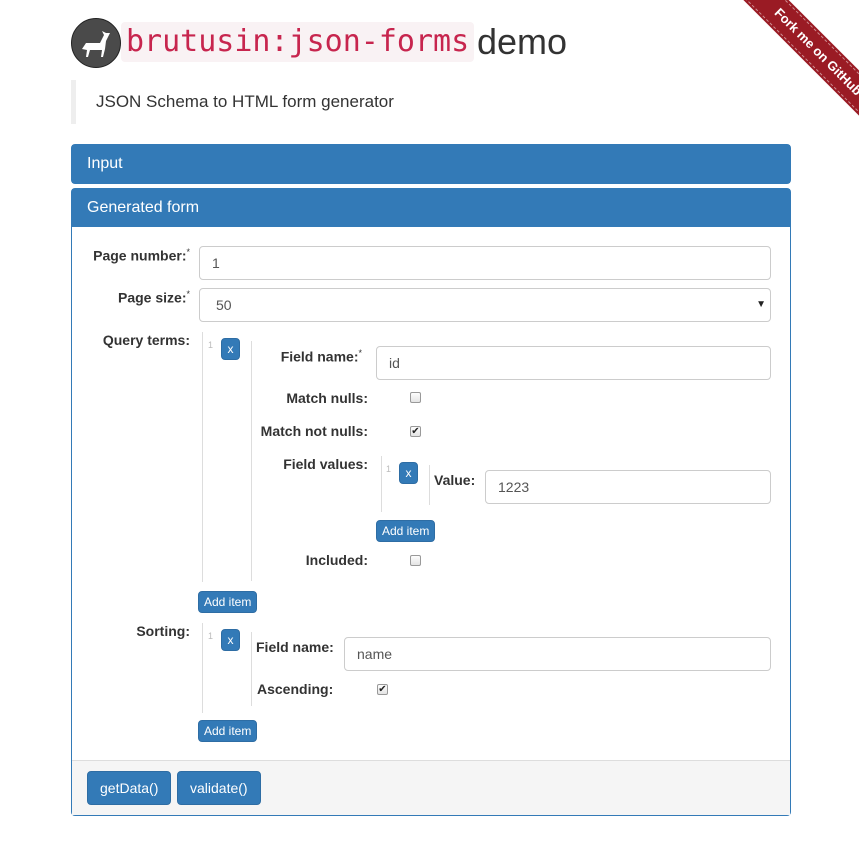  I want to click on query-terms-label: Query terms:, so click(146, 340).